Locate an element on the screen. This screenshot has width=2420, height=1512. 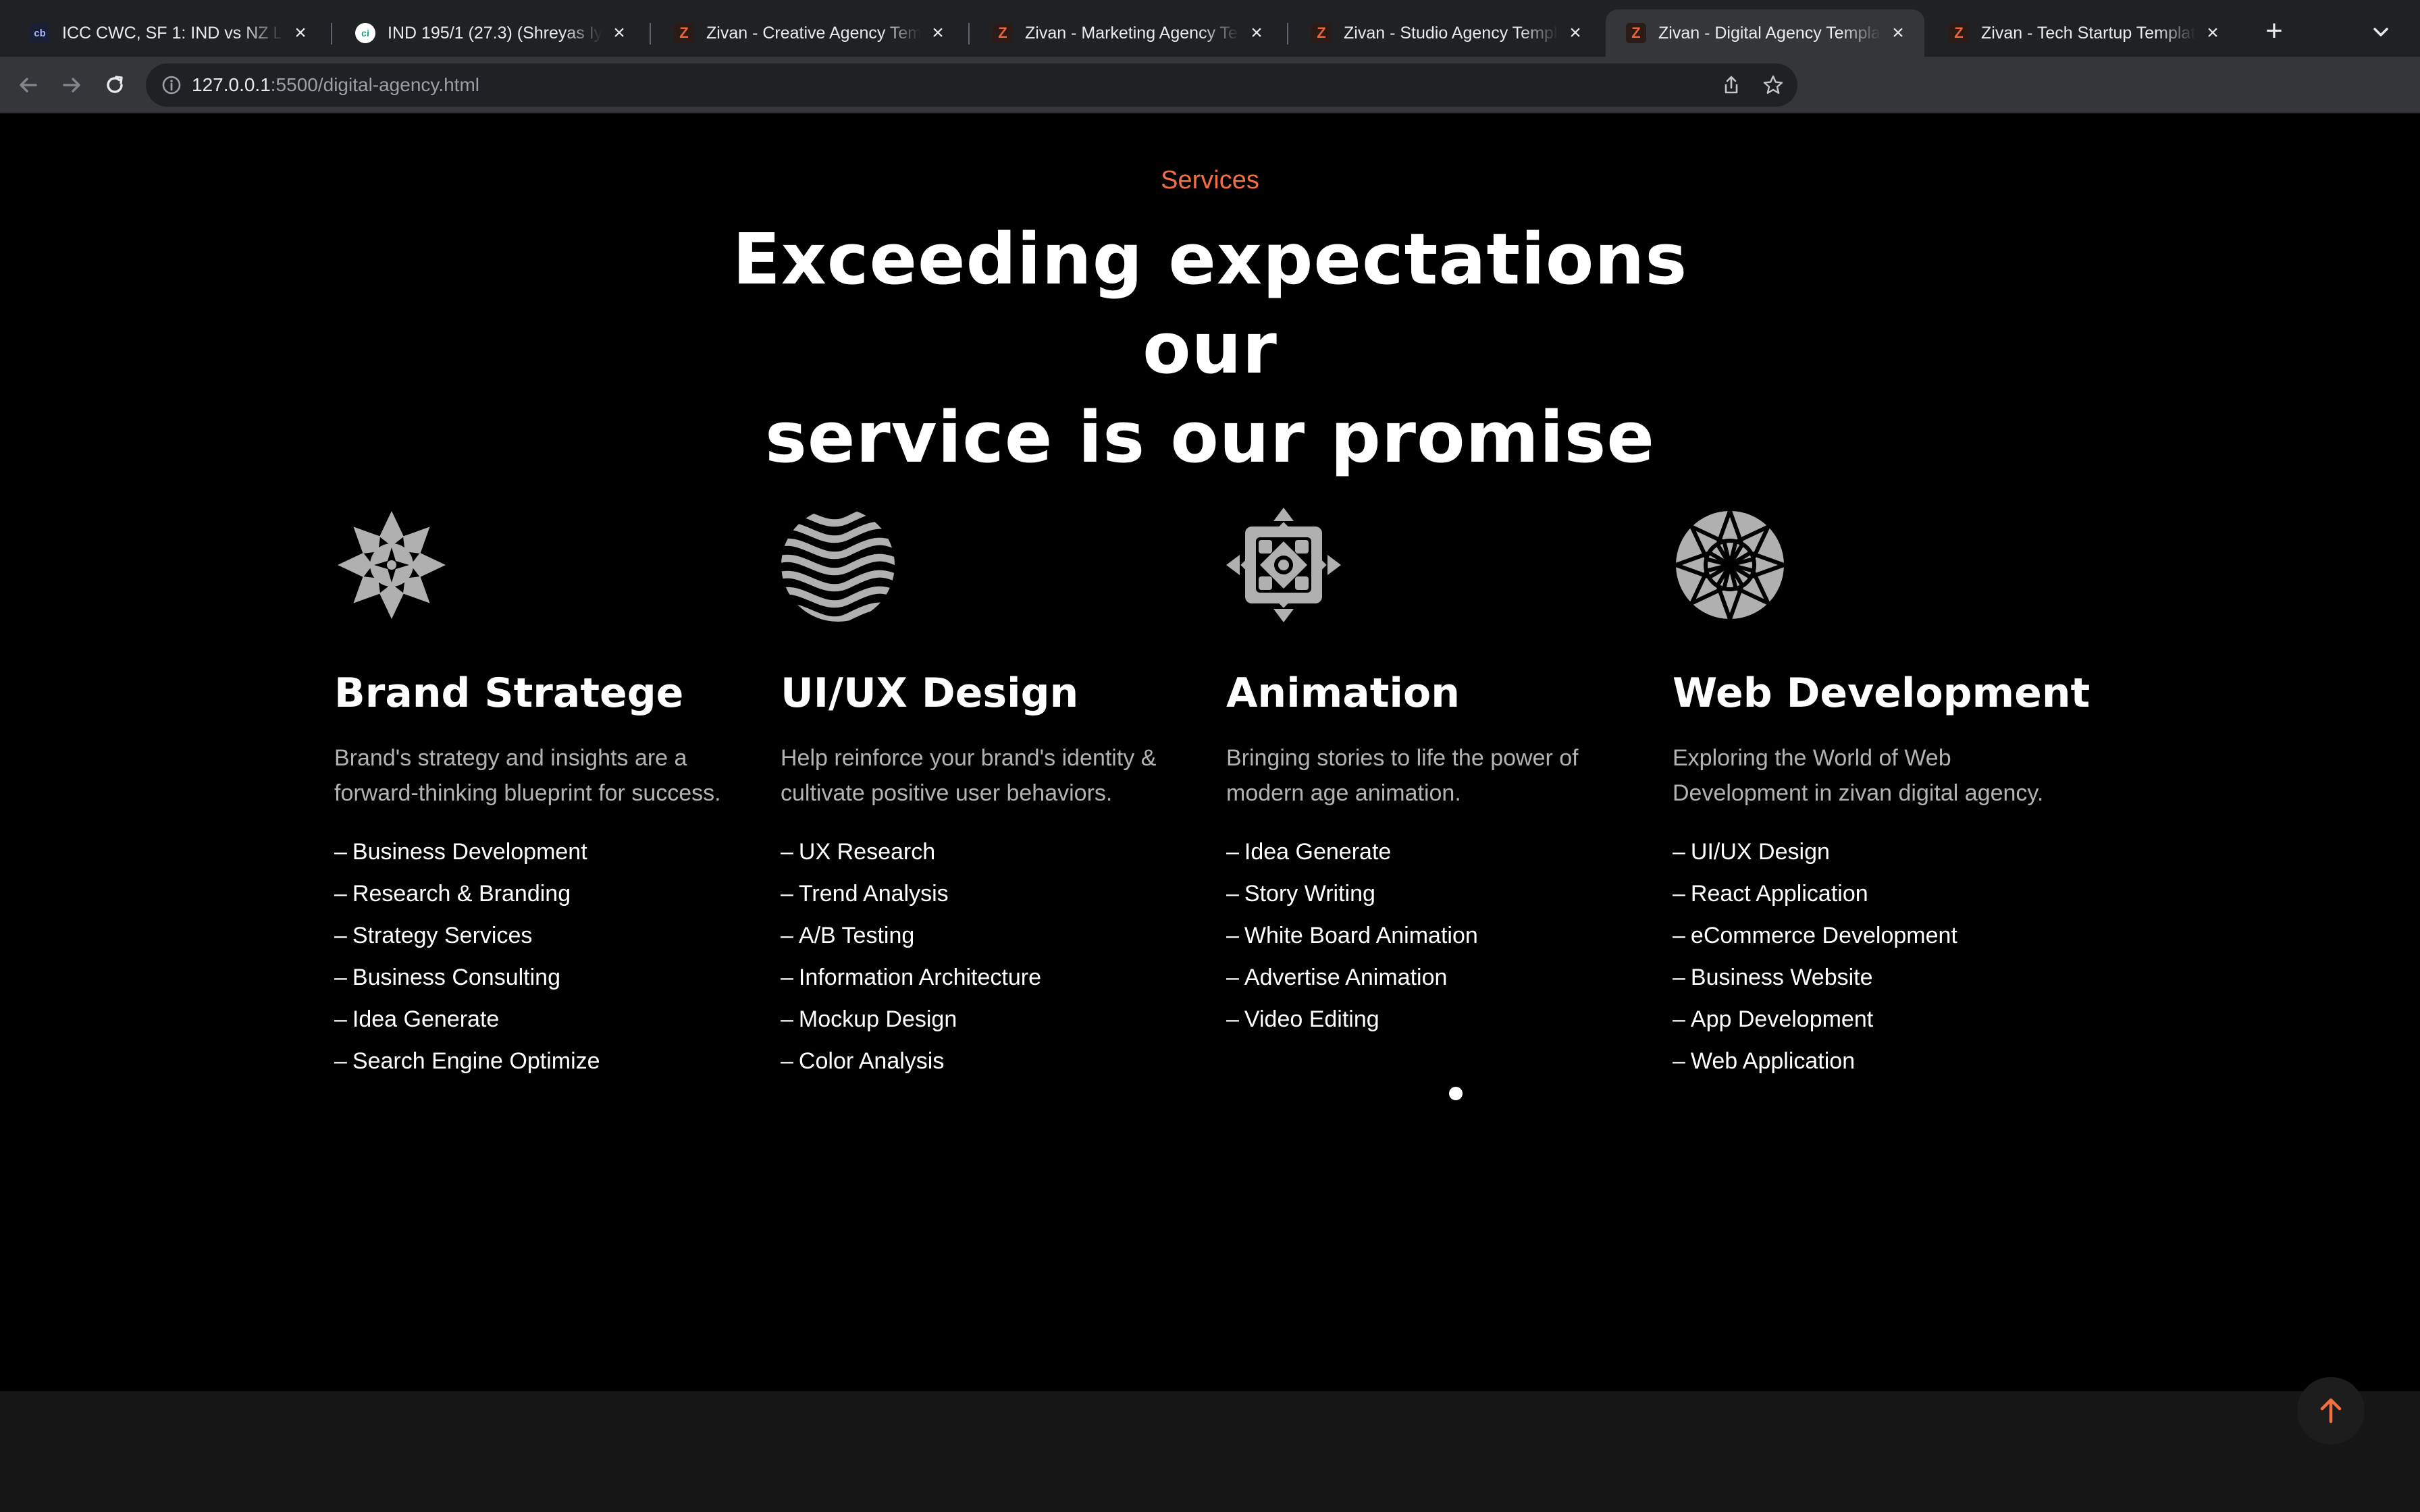
tab-title: Zivan - Studio Agency Template is located at coordinates (1451, 33).